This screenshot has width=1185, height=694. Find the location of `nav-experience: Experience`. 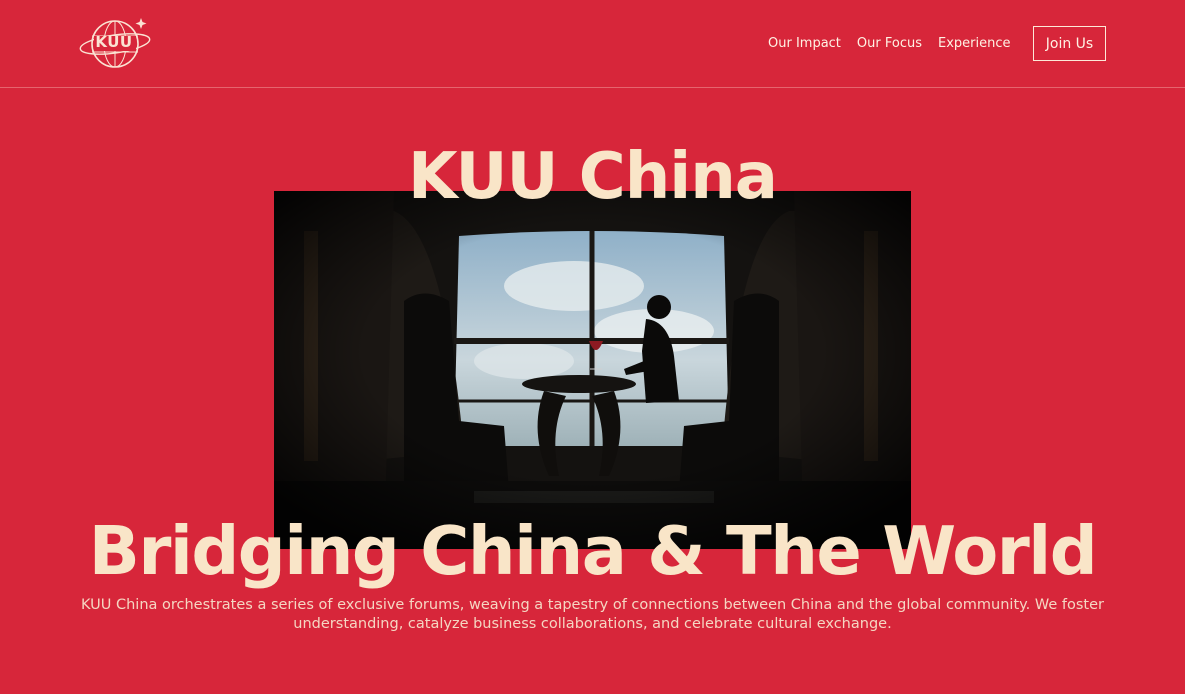

nav-experience: Experience is located at coordinates (974, 43).